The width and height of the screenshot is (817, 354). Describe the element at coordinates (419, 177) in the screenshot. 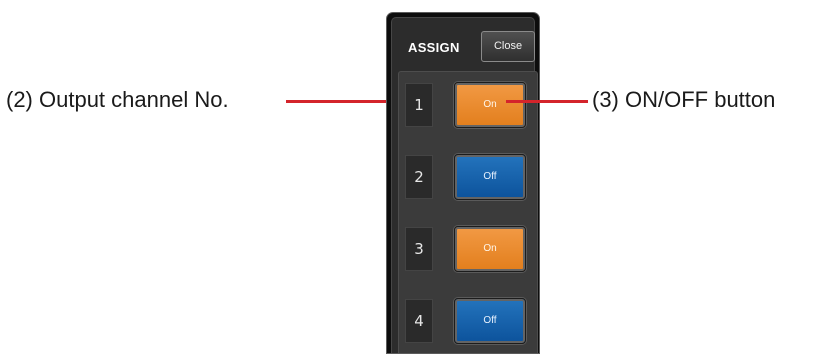

I see `channel-number: 2` at that location.